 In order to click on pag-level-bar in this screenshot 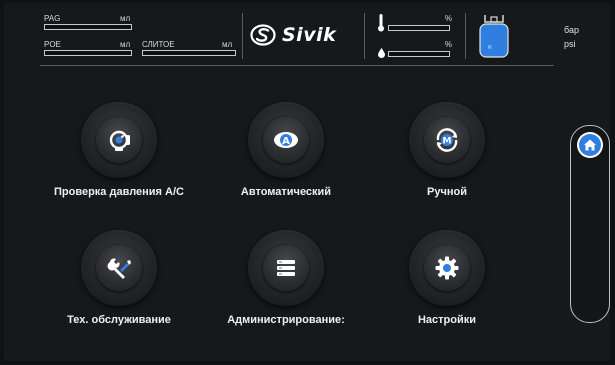, I will do `click(88, 27)`.